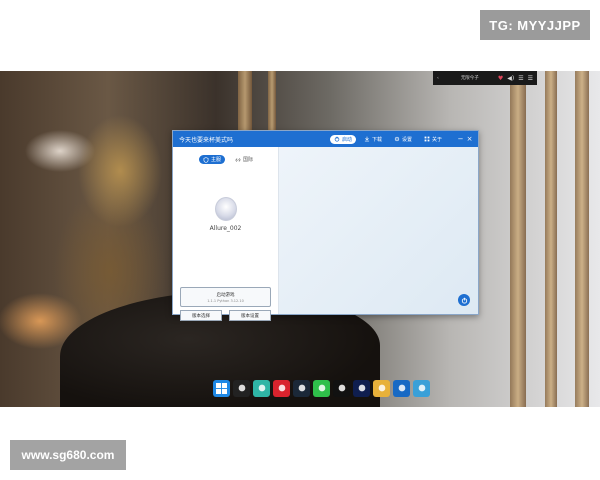 The height and width of the screenshot is (480, 600). What do you see at coordinates (225, 301) in the screenshot?
I see `launch-version-info: 1.1.1 Python 3.12.10` at bounding box center [225, 301].